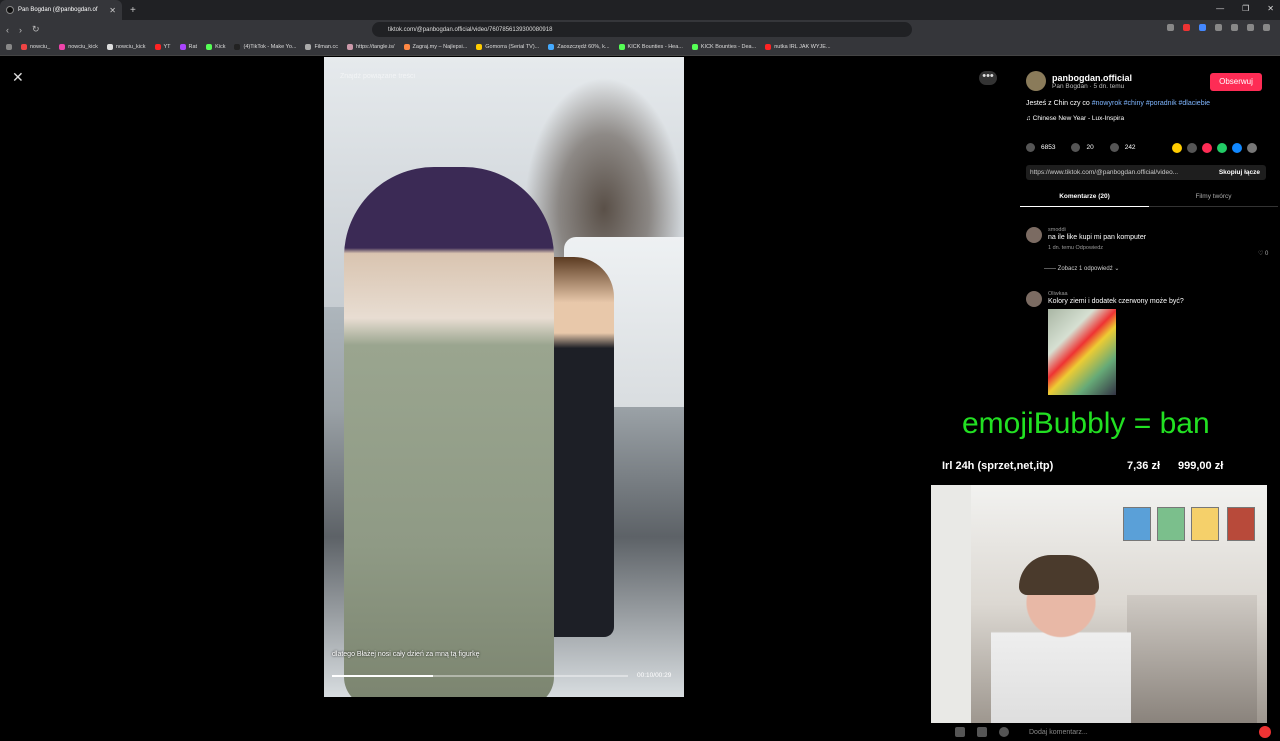 Image resolution: width=1280 pixels, height=741 pixels. Describe the element at coordinates (998, 466) in the screenshot. I see `goal-label: Irl 24h (sprzet,net,itp)` at that location.